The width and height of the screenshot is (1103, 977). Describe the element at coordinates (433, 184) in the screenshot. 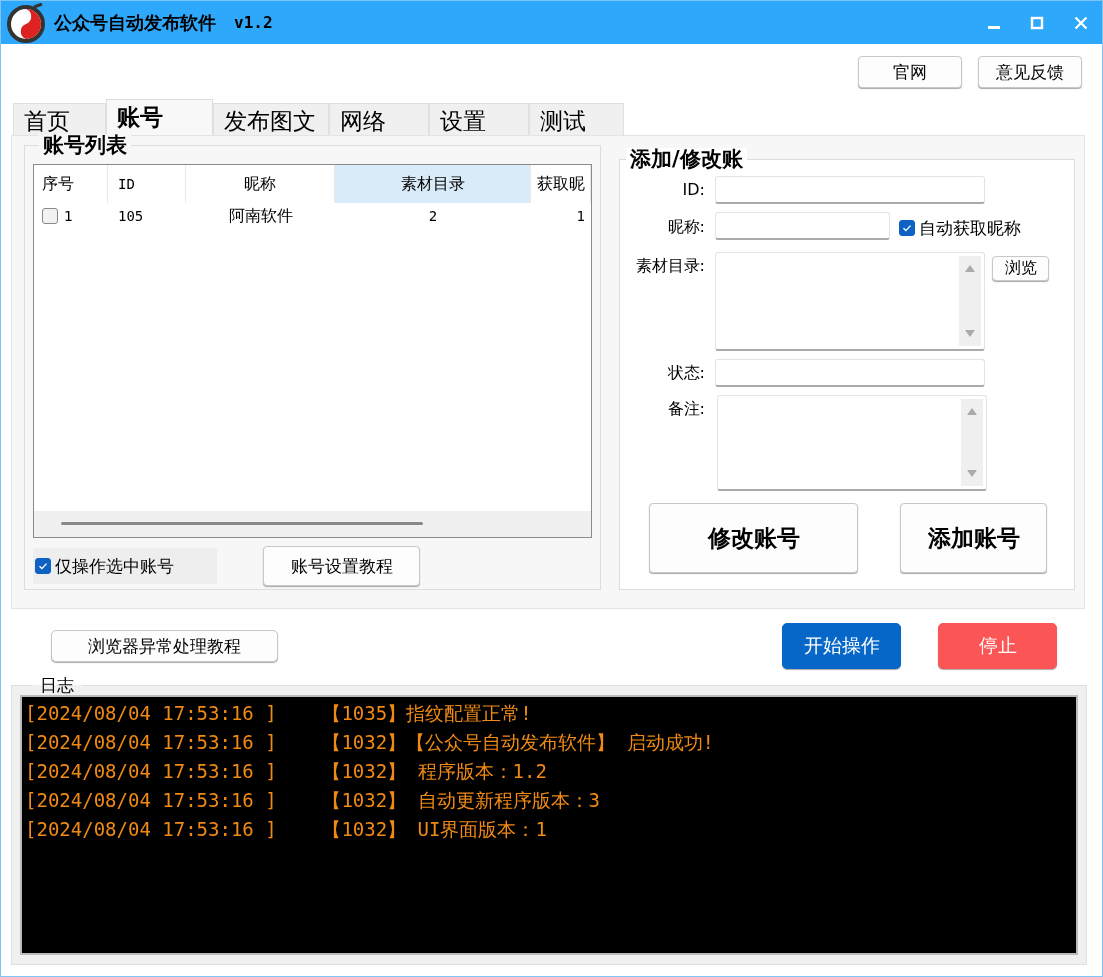

I see `column-header: 素材目录` at that location.